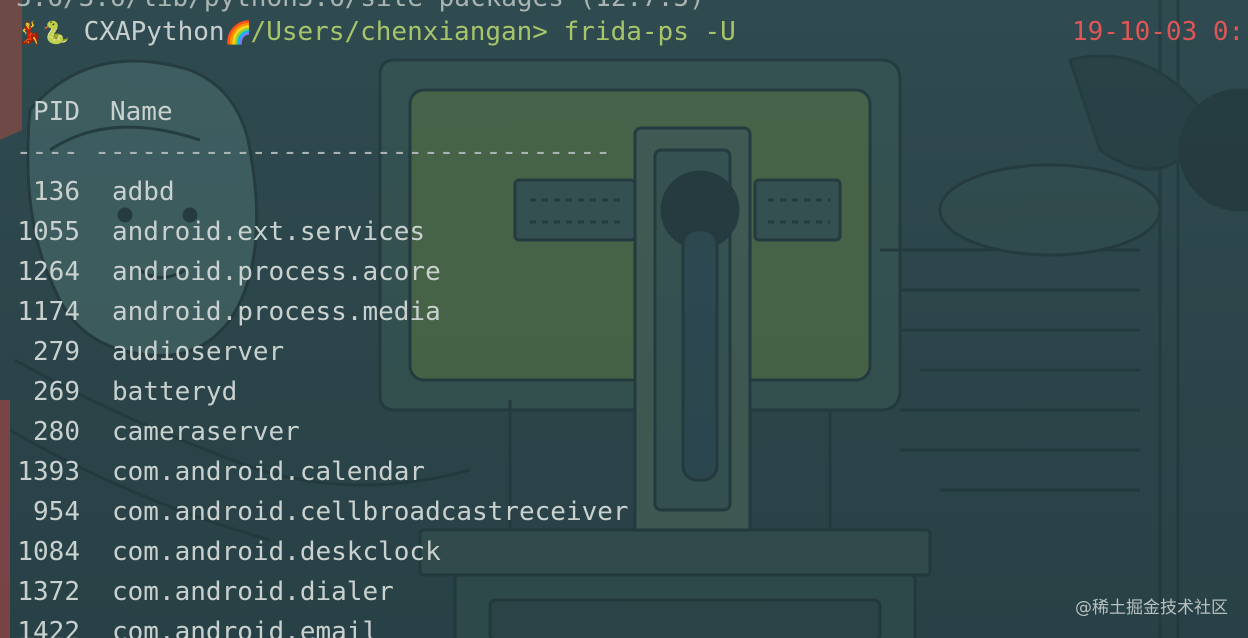 The height and width of the screenshot is (638, 1248). Describe the element at coordinates (276, 552) in the screenshot. I see `row-name: com.android.deskclock` at that location.